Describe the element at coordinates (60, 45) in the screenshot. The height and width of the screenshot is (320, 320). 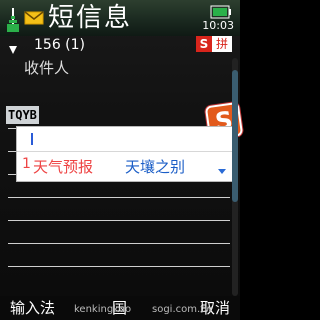
I see `message-count: 156 (1)` at that location.